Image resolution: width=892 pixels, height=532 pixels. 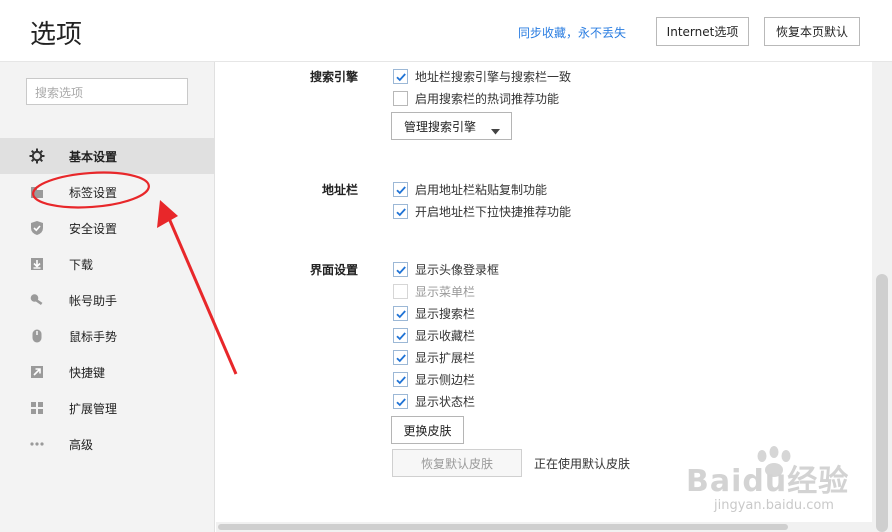 I want to click on option-show-statusbar: 显示状态栏, so click(x=434, y=401).